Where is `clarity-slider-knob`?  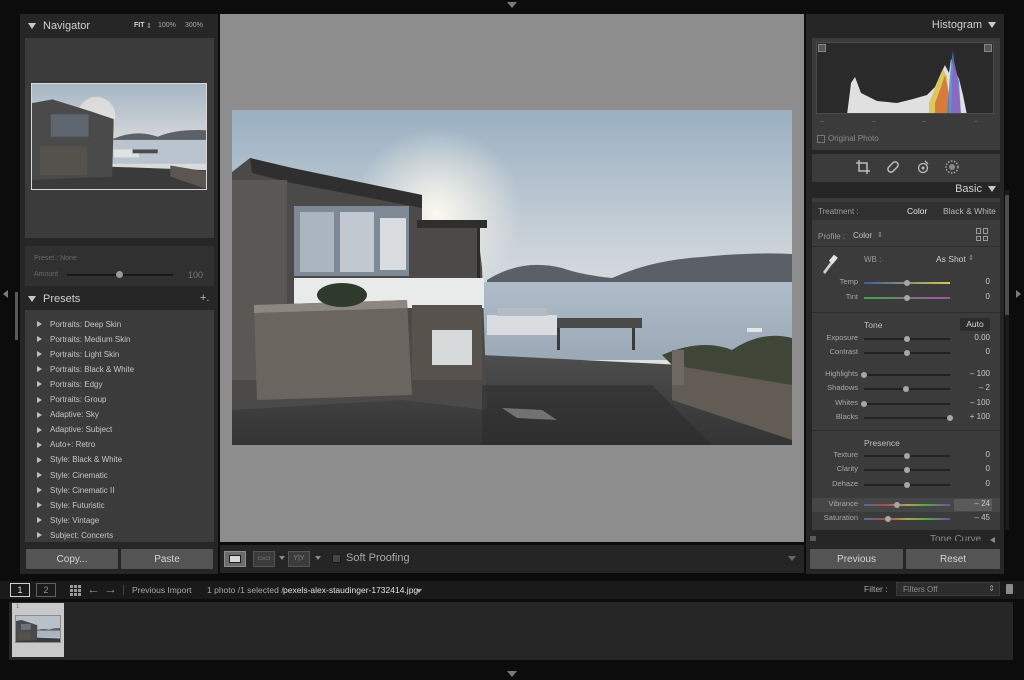
clarity-slider-knob is located at coordinates (907, 470).